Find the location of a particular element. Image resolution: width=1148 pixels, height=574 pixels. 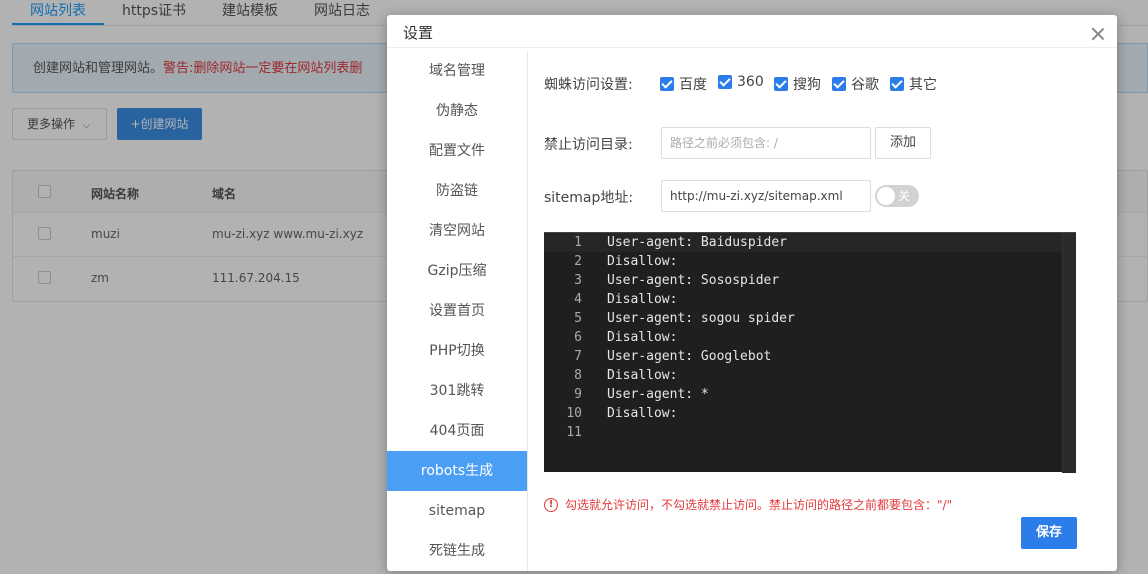

dialog-title: 设置 is located at coordinates (418, 33).